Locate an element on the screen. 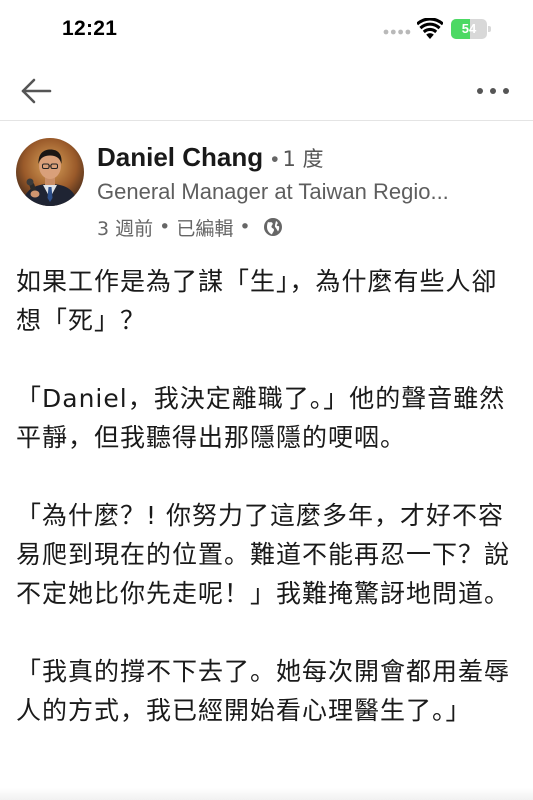 The width and height of the screenshot is (533, 800). more-button is located at coordinates (493, 91).